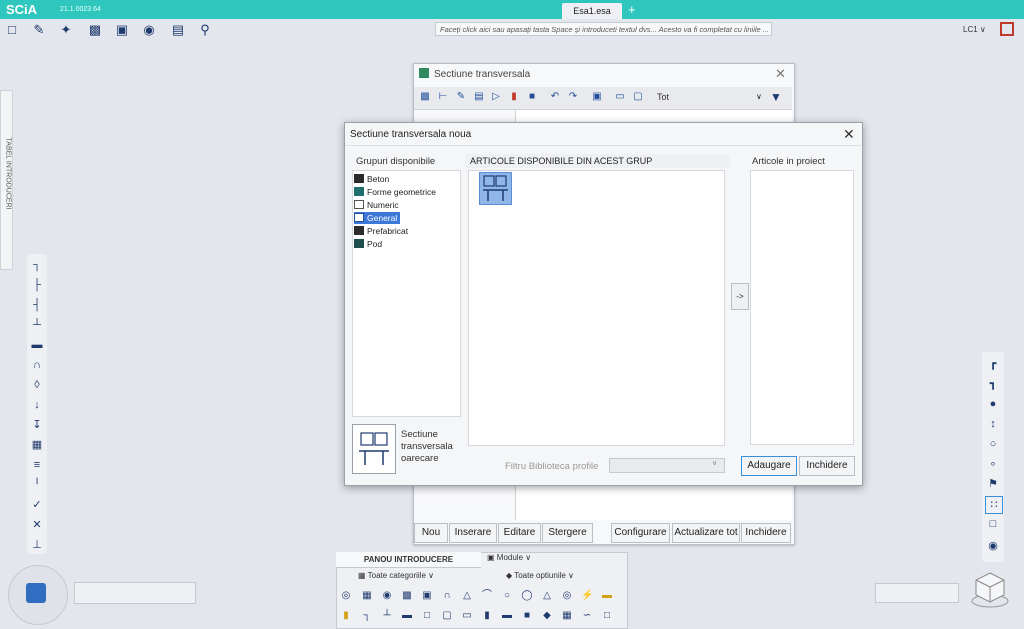 The height and width of the screenshot is (629, 1024). Describe the element at coordinates (507, 596) in the screenshot. I see `circle-icon: ○` at that location.